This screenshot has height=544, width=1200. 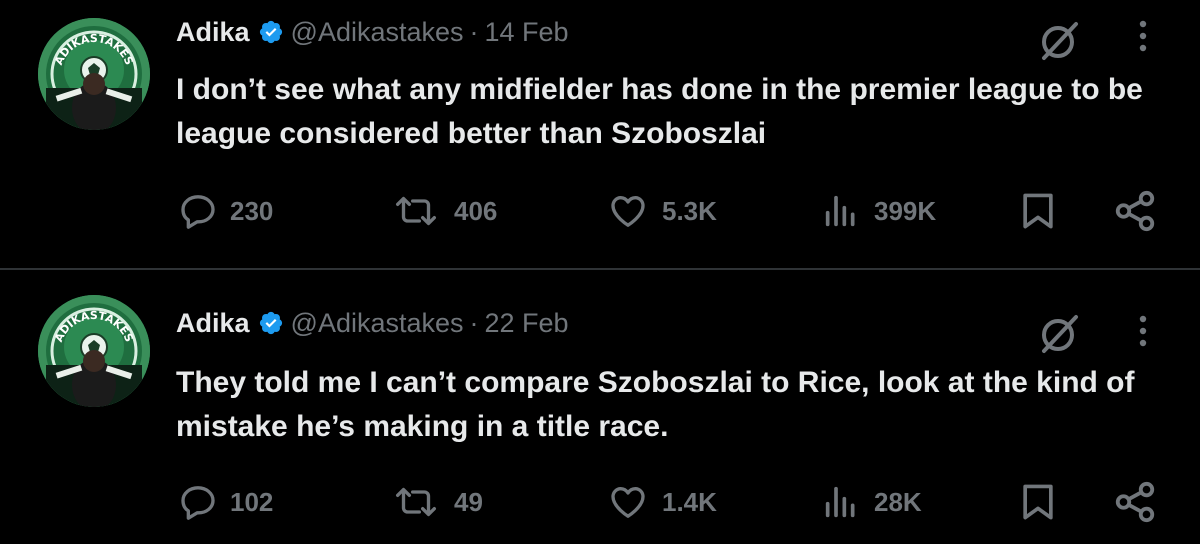 I want to click on views-button: 399K, so click(x=878, y=211).